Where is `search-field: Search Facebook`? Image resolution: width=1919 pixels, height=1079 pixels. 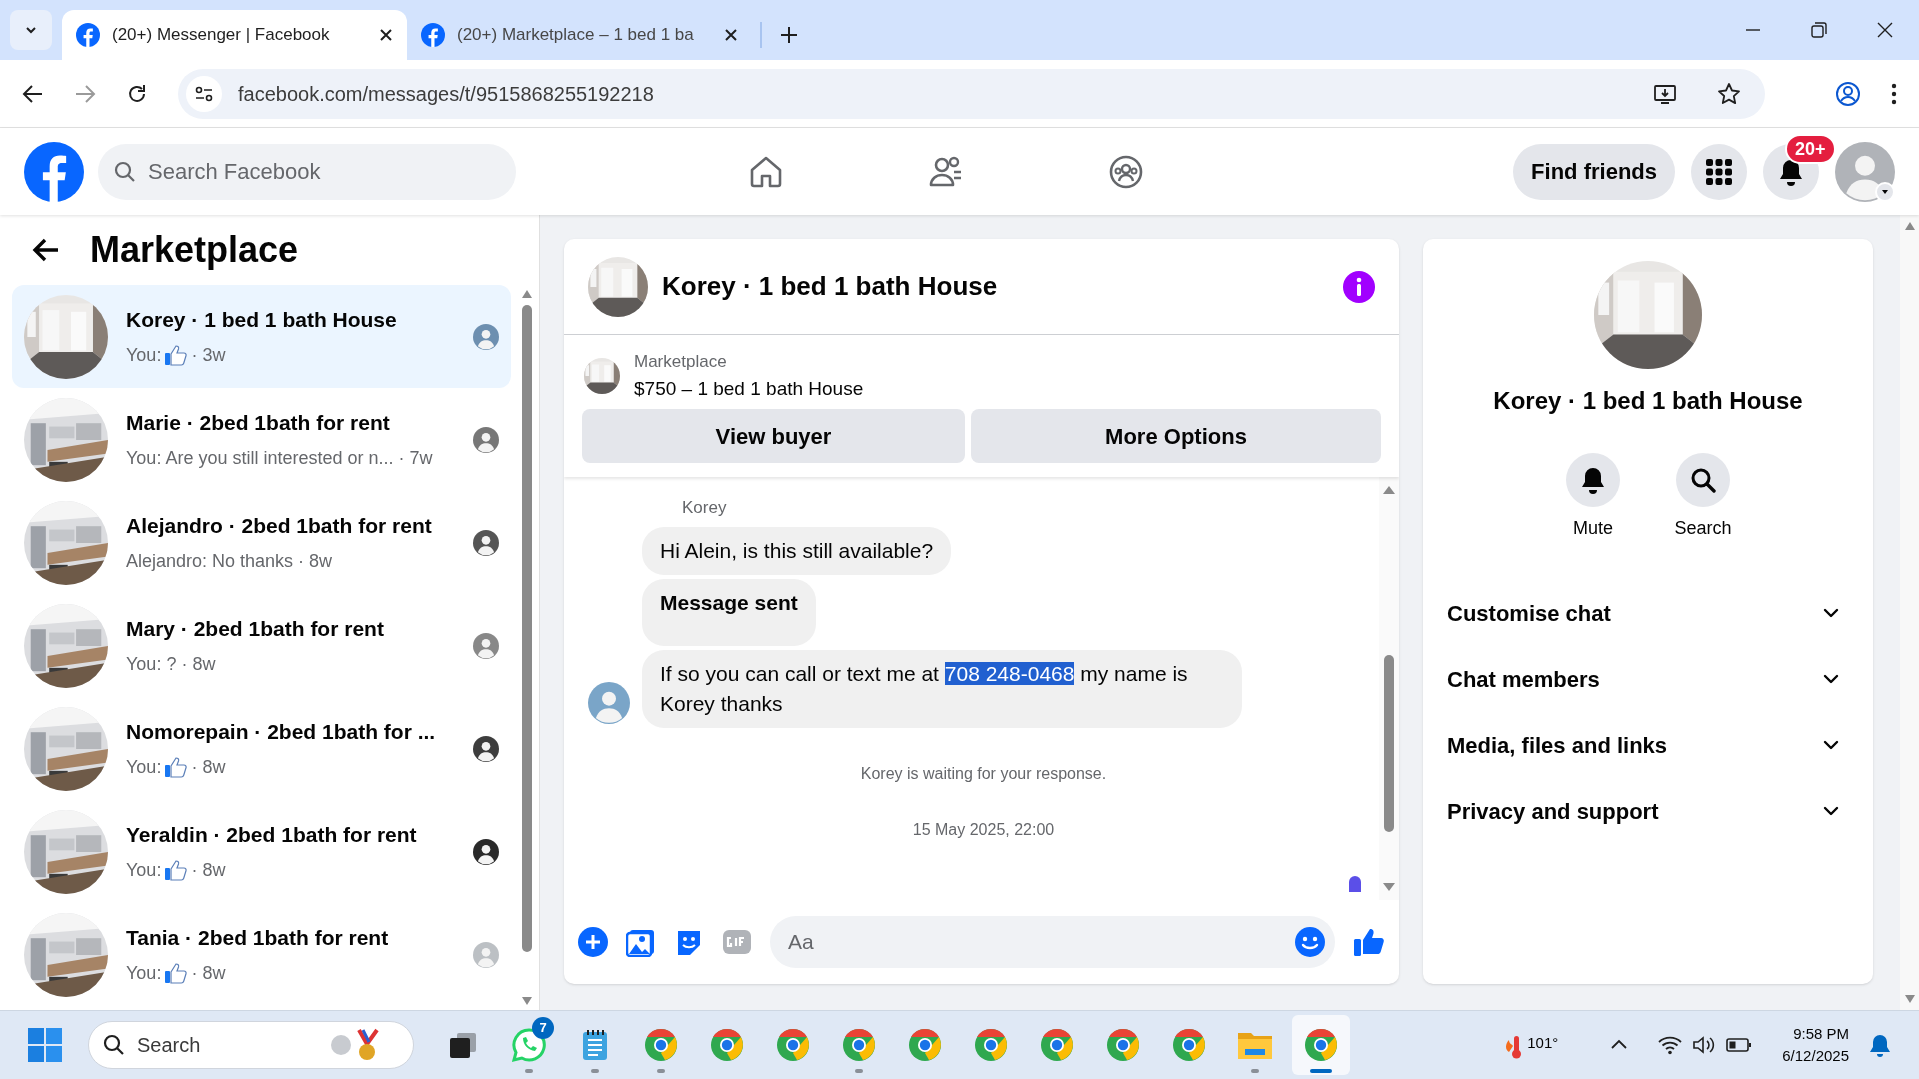
search-field: Search Facebook is located at coordinates (307, 171).